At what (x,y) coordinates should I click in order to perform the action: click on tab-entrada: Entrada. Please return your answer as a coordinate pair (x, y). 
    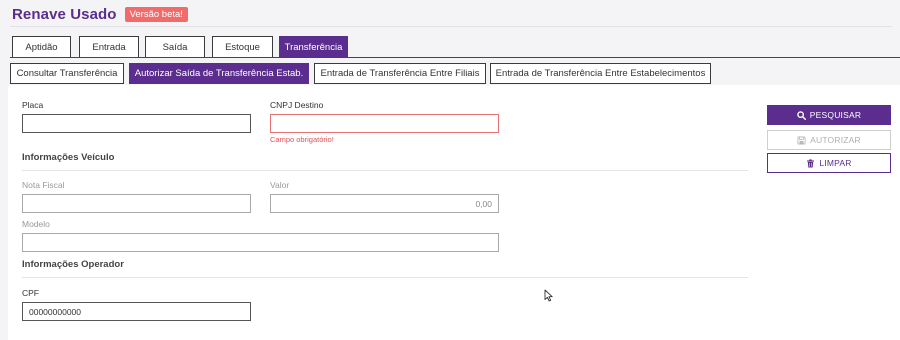
    Looking at the image, I should click on (109, 46).